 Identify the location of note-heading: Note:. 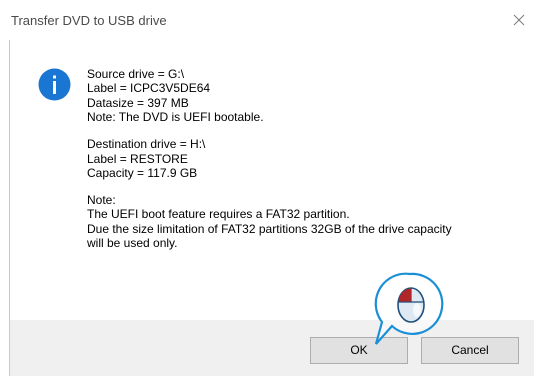
(101, 199).